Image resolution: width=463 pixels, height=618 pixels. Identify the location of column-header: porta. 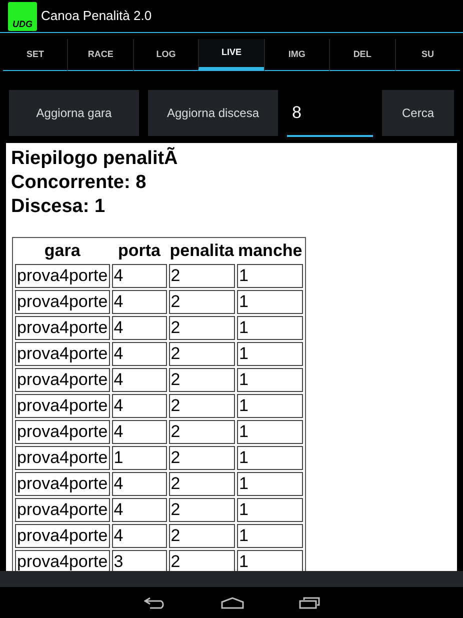
(139, 251).